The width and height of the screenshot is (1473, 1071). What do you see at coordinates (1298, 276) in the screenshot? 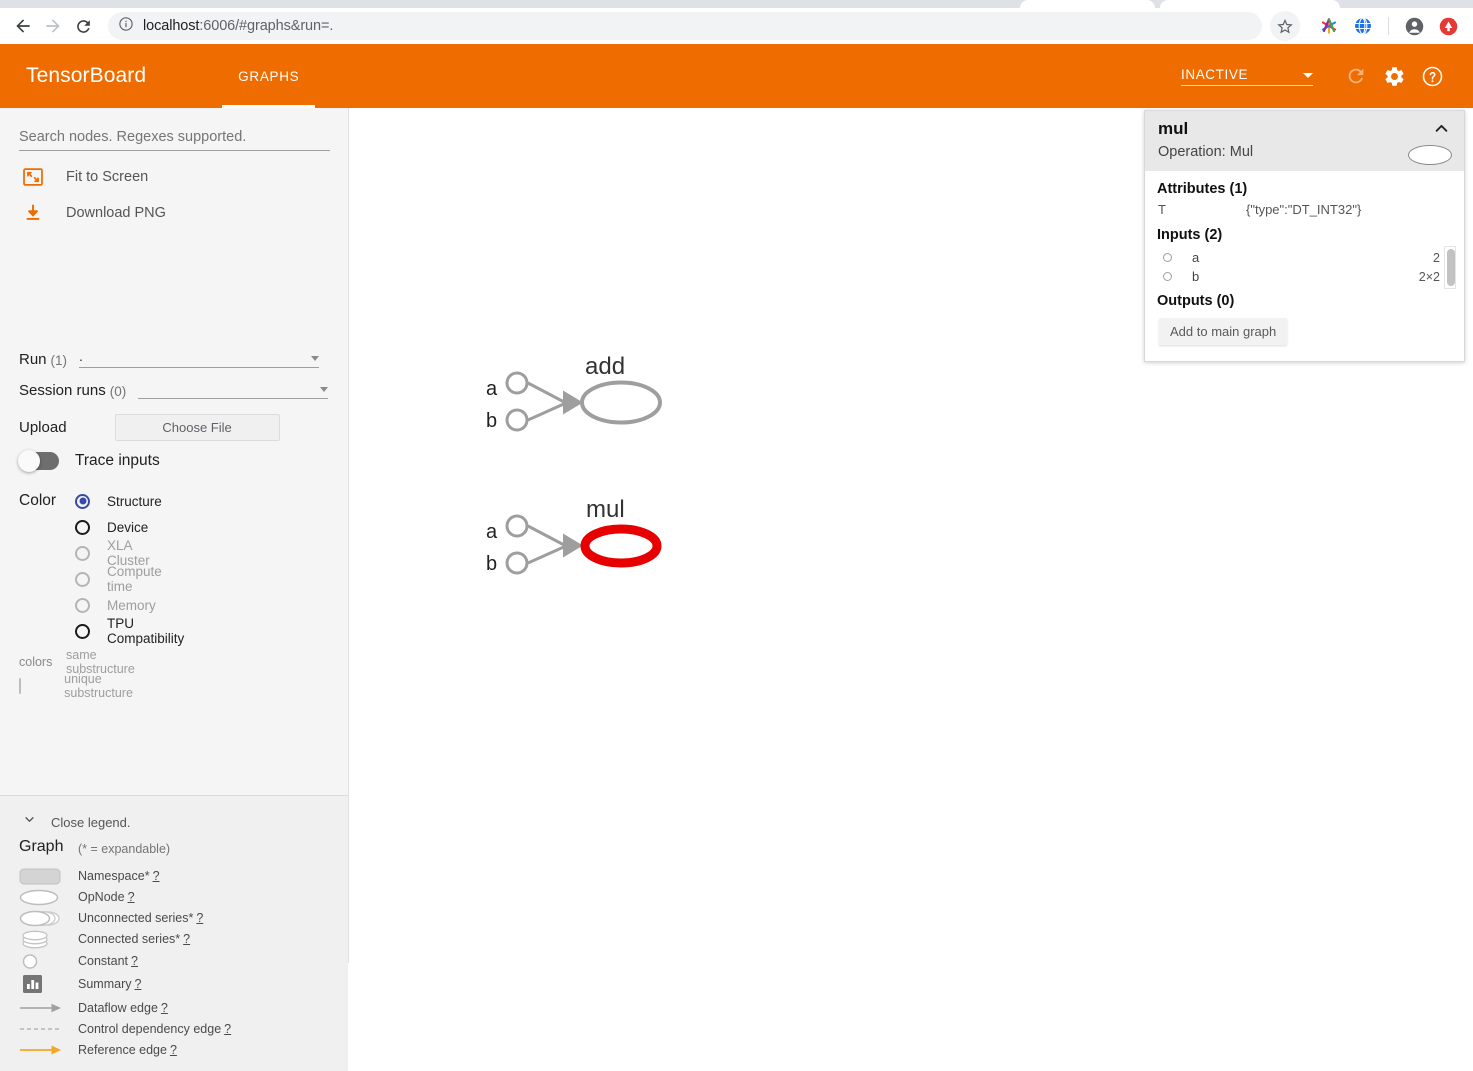
I see `input-row: b 2×2` at bounding box center [1298, 276].